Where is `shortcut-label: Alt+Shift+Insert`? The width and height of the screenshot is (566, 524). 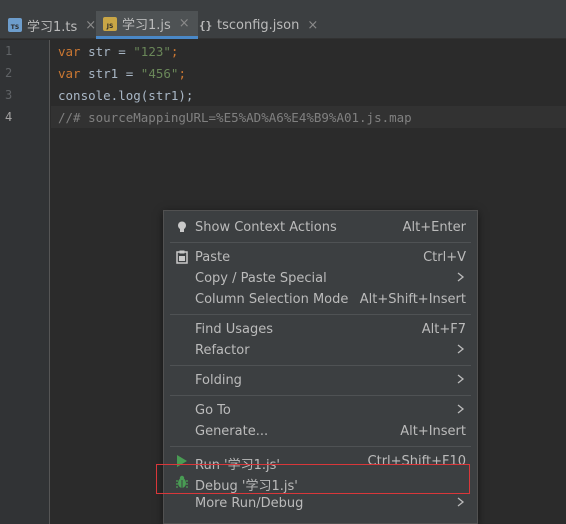 shortcut-label: Alt+Shift+Insert is located at coordinates (412, 299).